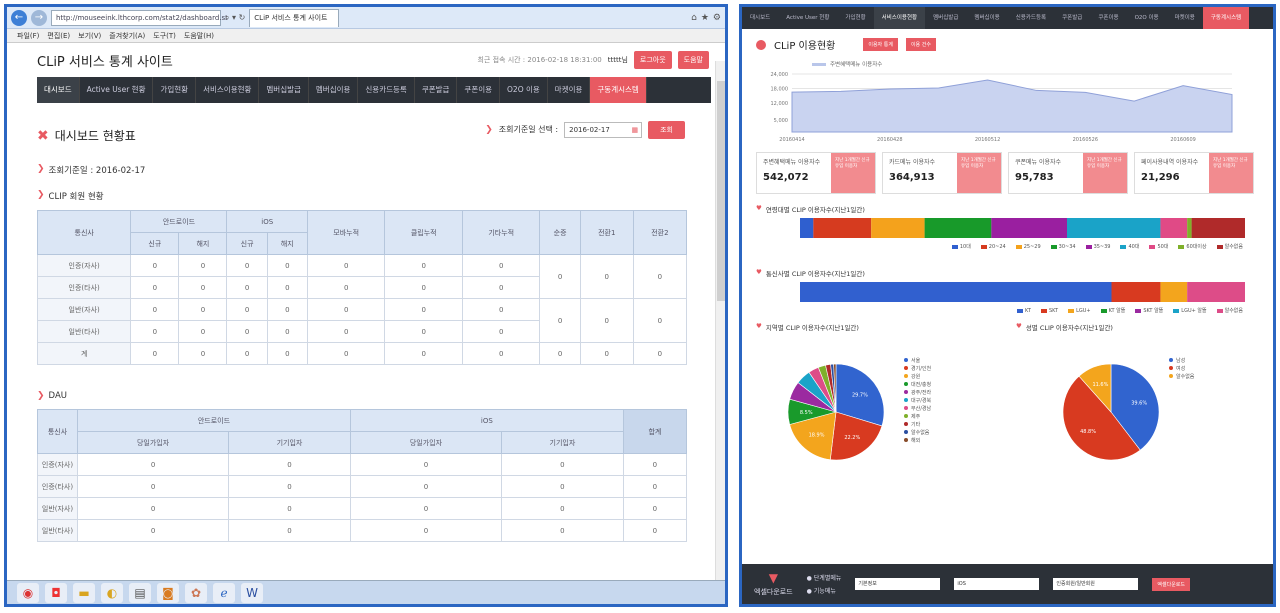 This screenshot has width=1280, height=613. I want to click on search-icon: ⌕ ▾ ↻, so click(235, 18).